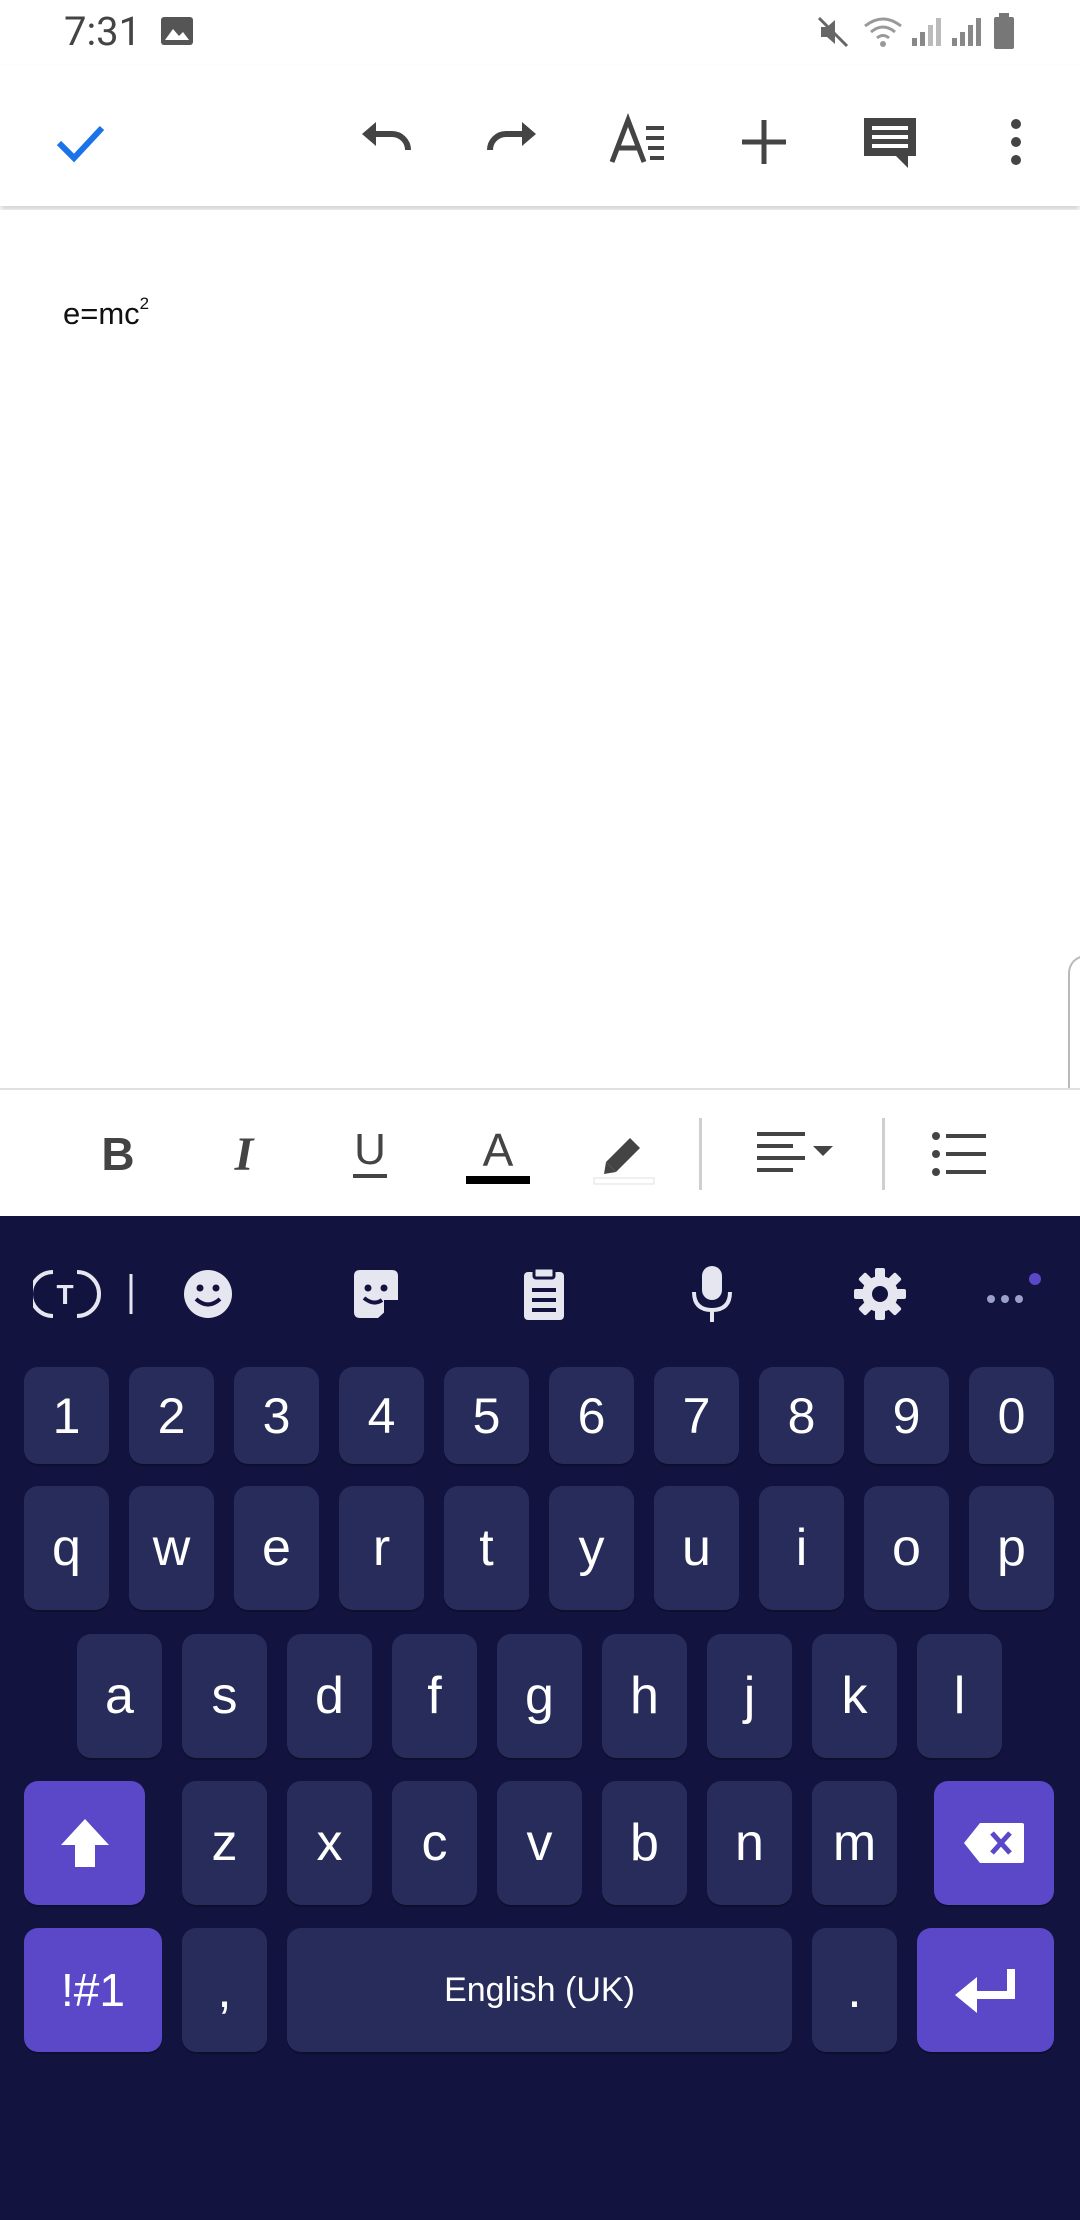 The width and height of the screenshot is (1080, 2220). I want to click on key-0: 0, so click(1011, 1415).